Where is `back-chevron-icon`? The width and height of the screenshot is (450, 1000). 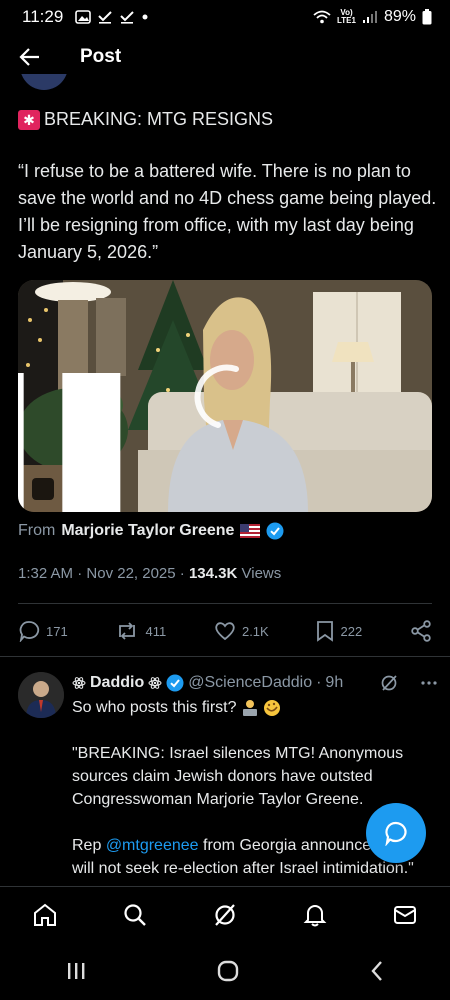
back-chevron-icon is located at coordinates (377, 971).